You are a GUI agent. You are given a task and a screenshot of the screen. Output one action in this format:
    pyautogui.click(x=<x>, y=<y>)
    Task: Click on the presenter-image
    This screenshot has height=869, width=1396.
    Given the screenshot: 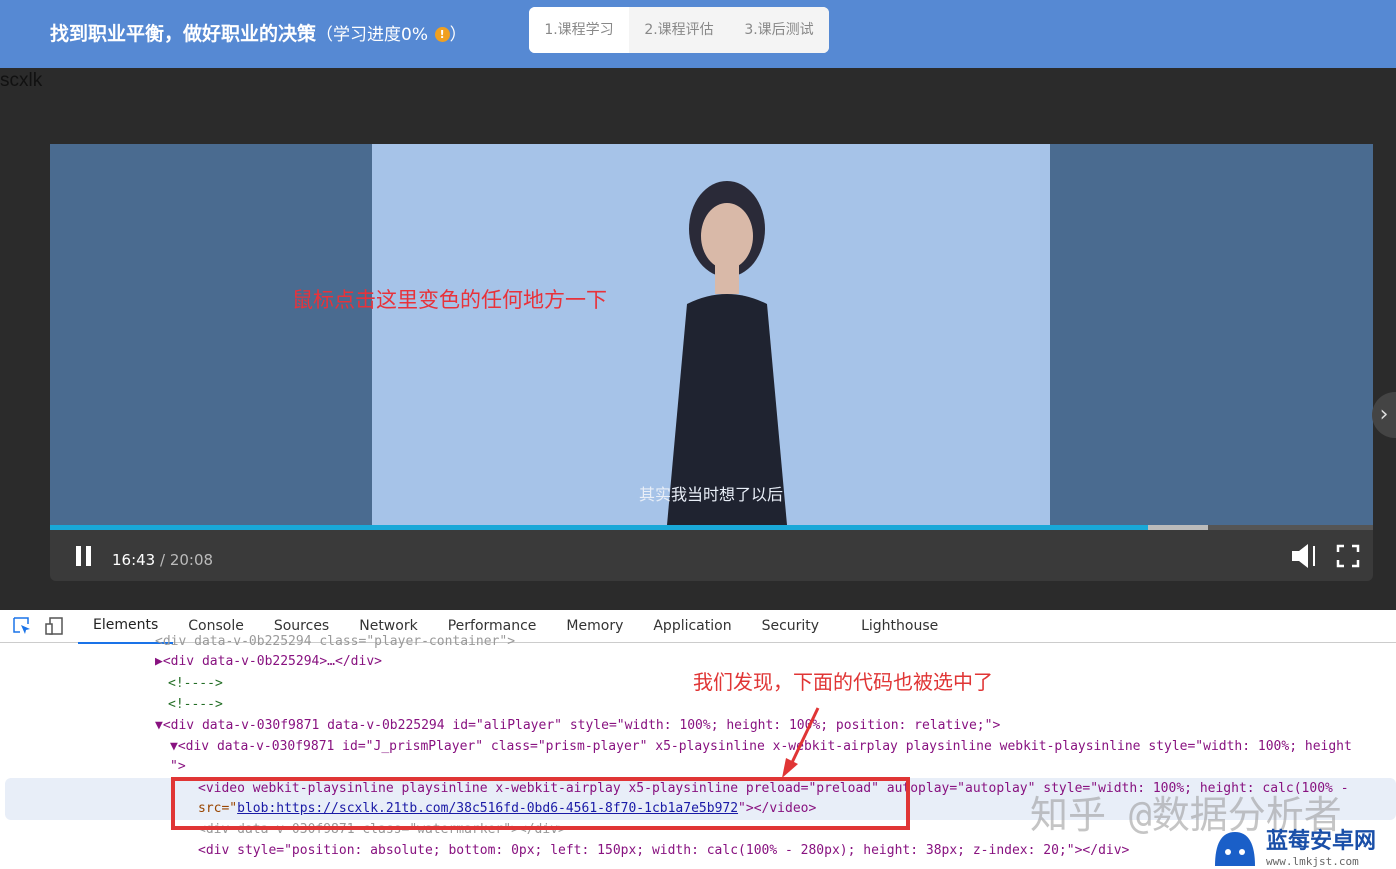 What is the action you would take?
    pyautogui.click(x=727, y=353)
    